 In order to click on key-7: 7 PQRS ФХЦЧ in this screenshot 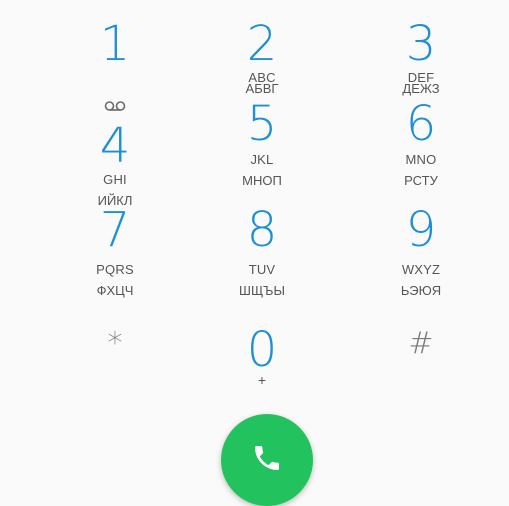, I will do `click(115, 254)`.